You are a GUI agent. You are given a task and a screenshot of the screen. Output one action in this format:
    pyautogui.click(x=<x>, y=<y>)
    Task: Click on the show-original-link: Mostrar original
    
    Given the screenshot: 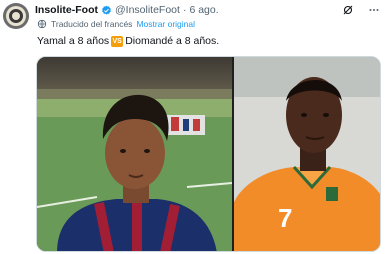 What is the action you would take?
    pyautogui.click(x=165, y=24)
    